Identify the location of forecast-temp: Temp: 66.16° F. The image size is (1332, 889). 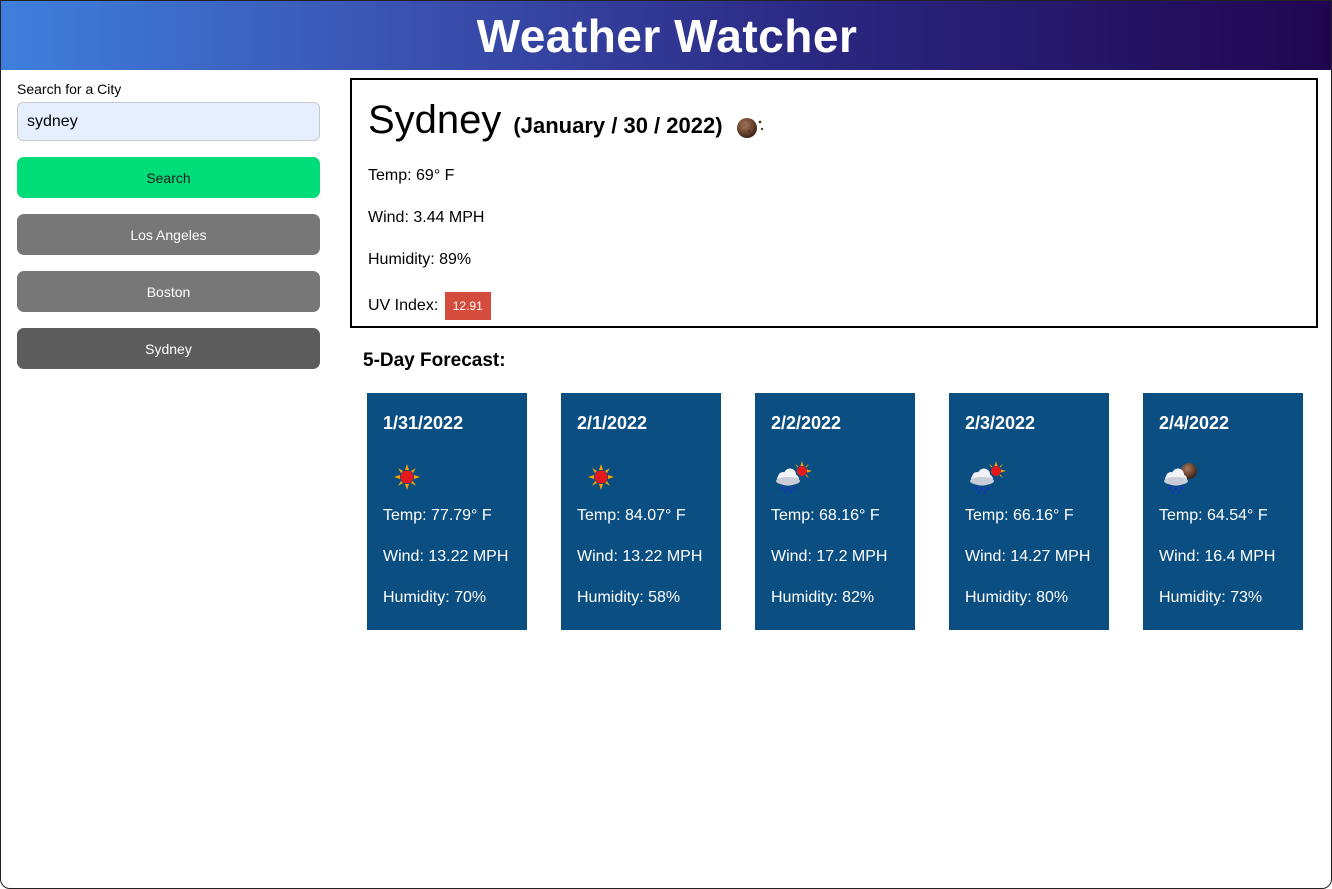
(1019, 515).